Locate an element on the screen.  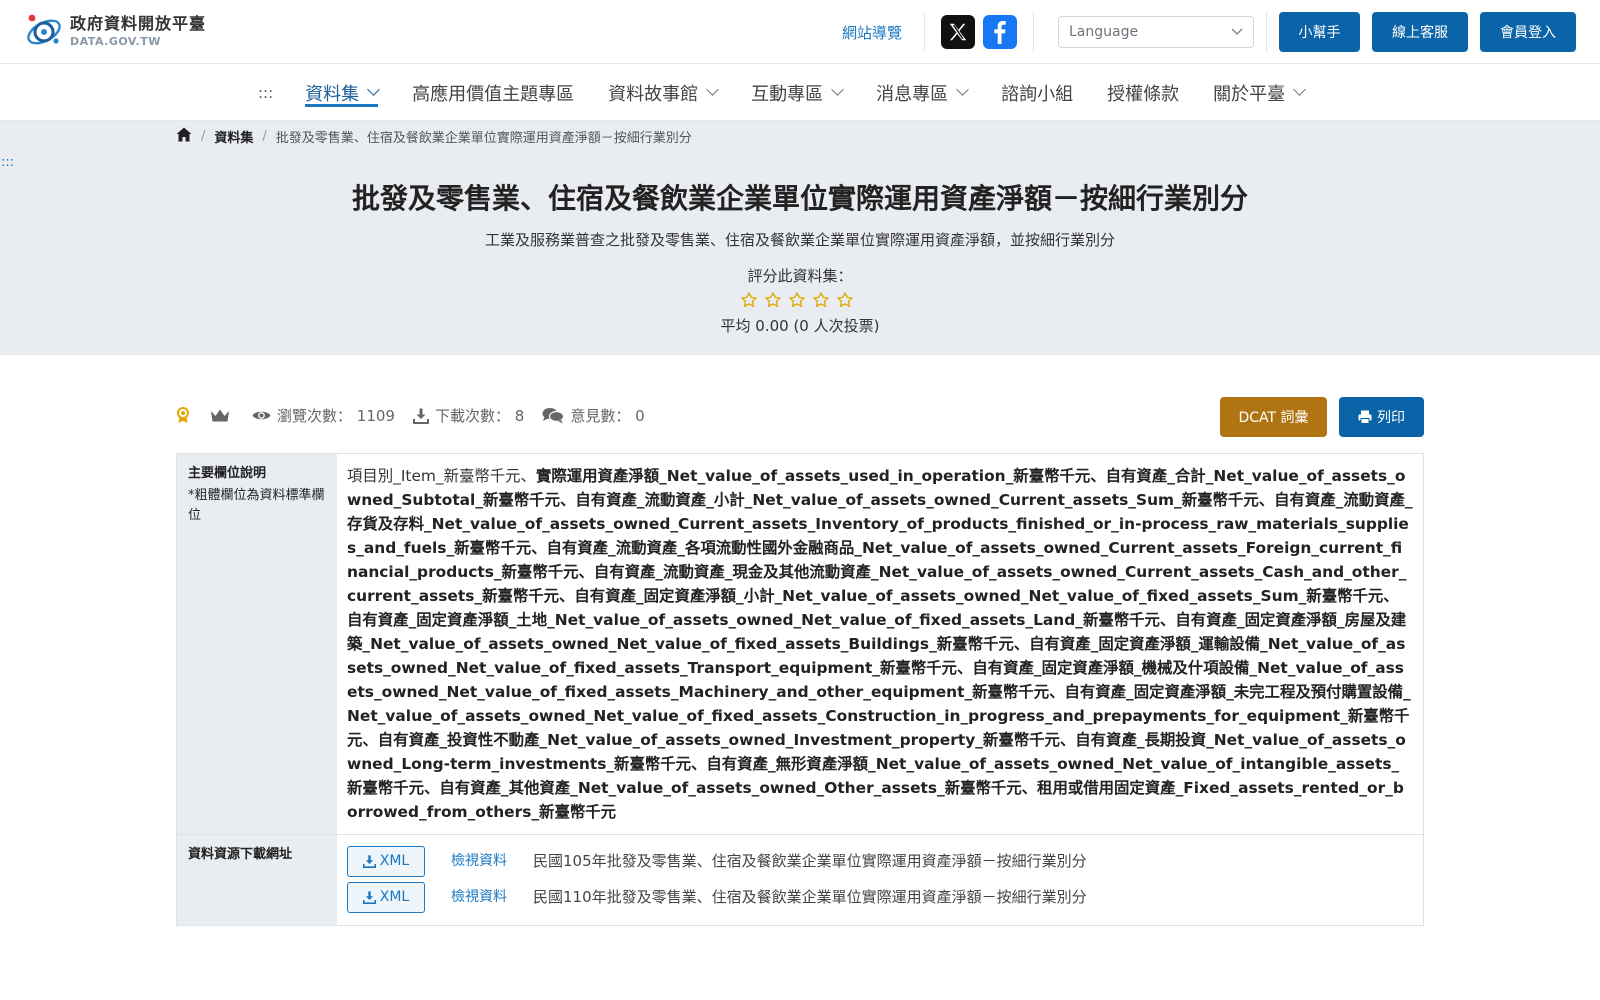
facebook-icon is located at coordinates (1000, 32).